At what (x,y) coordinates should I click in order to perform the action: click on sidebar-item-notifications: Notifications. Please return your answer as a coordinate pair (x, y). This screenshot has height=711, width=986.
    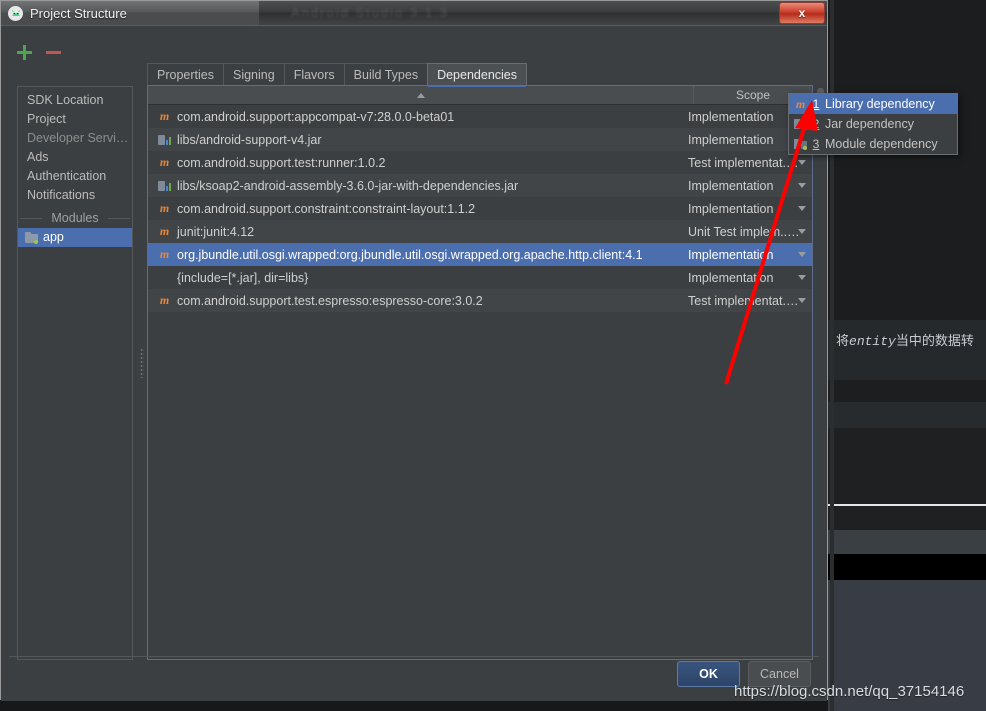
    Looking at the image, I should click on (75, 195).